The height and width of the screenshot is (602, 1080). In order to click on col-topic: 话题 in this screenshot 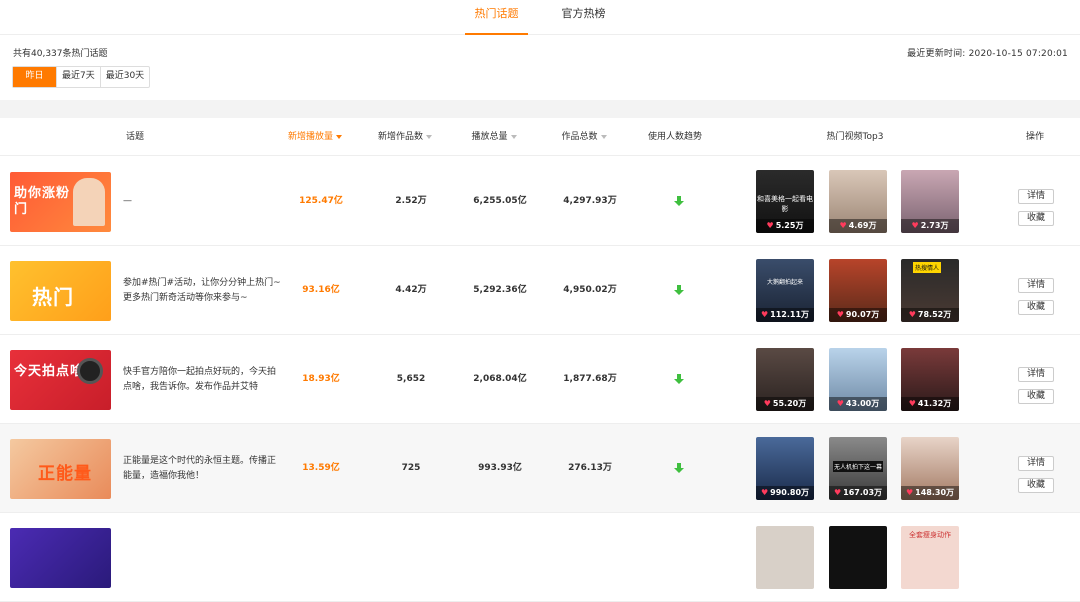, I will do `click(134, 137)`.